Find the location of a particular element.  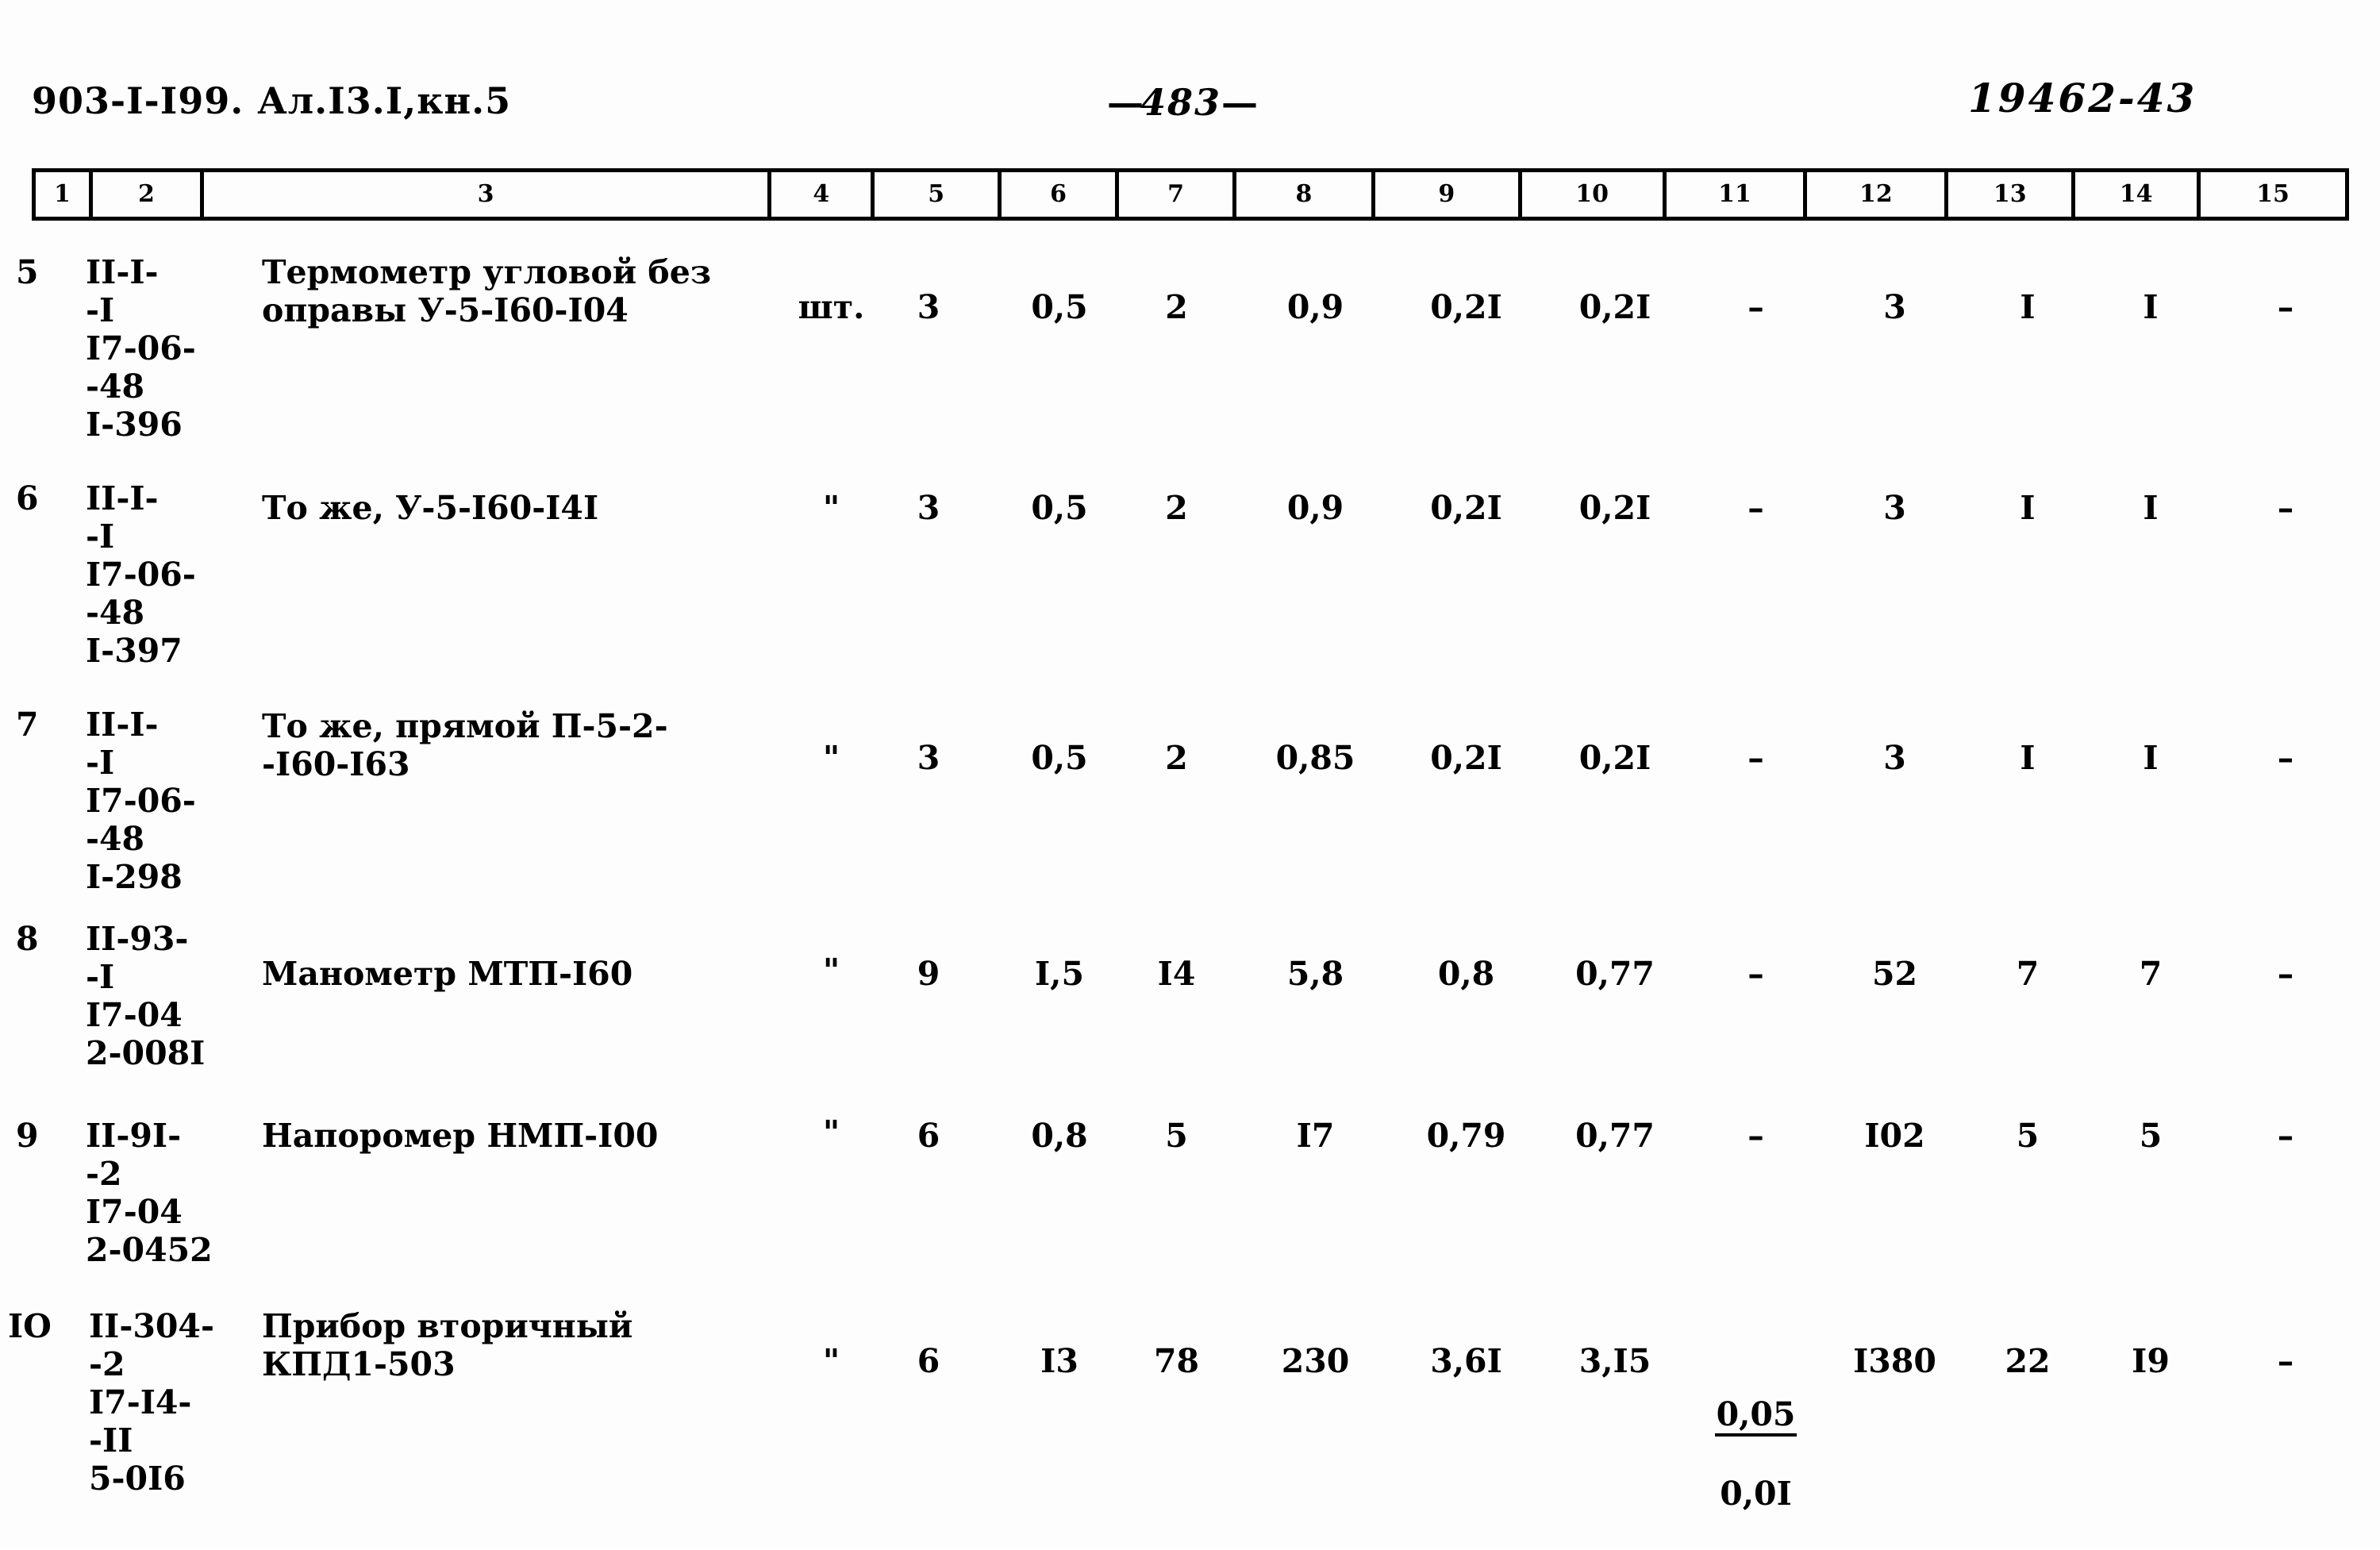

column-header-12: 12 is located at coordinates (1878, 194).